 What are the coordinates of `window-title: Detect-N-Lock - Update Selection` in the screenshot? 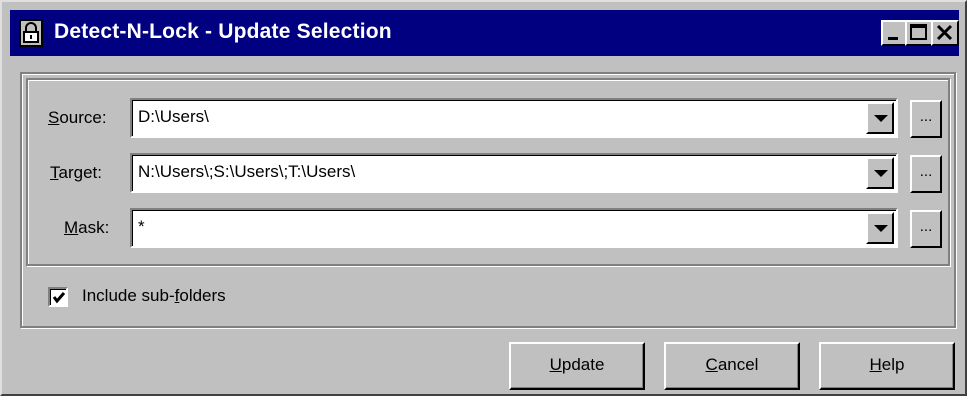 It's located at (223, 31).